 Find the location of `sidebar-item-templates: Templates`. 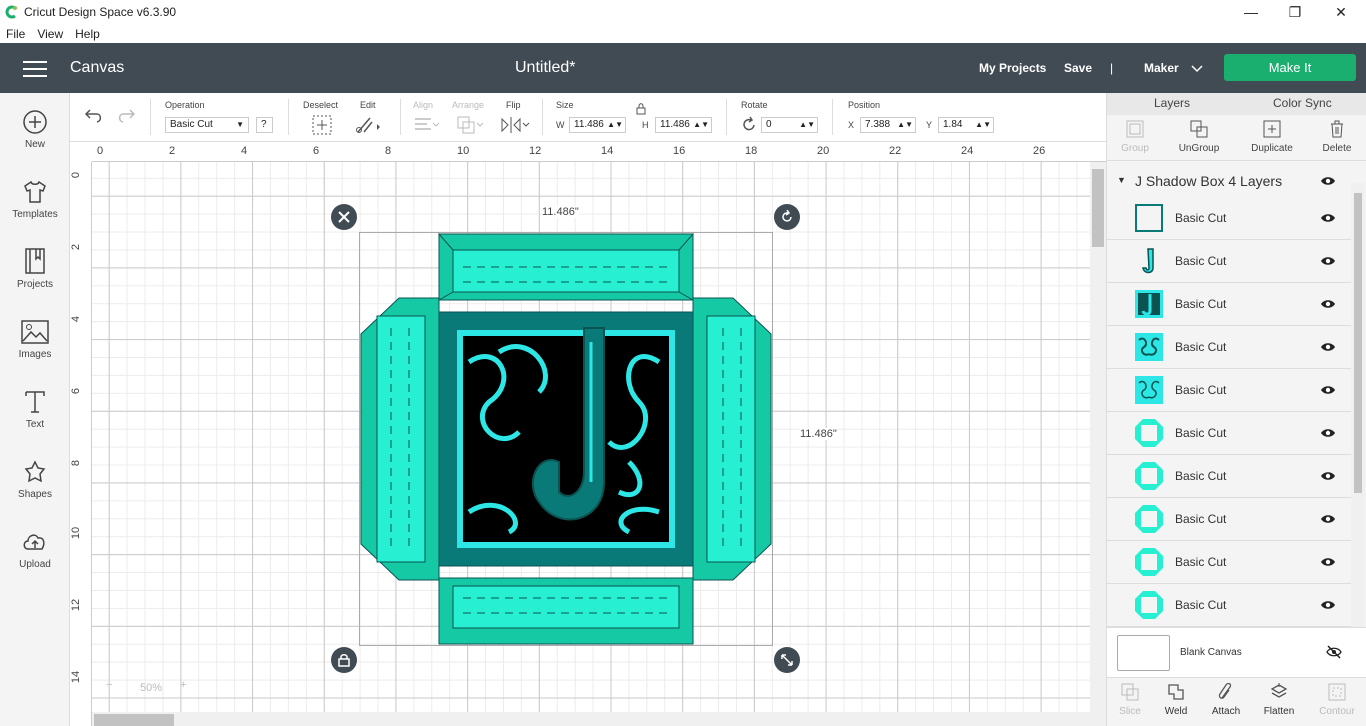

sidebar-item-templates: Templates is located at coordinates (35, 199).